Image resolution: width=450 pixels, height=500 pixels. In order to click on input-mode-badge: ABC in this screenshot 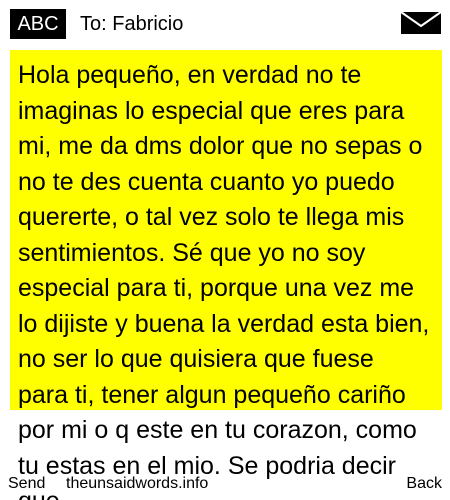, I will do `click(38, 24)`.